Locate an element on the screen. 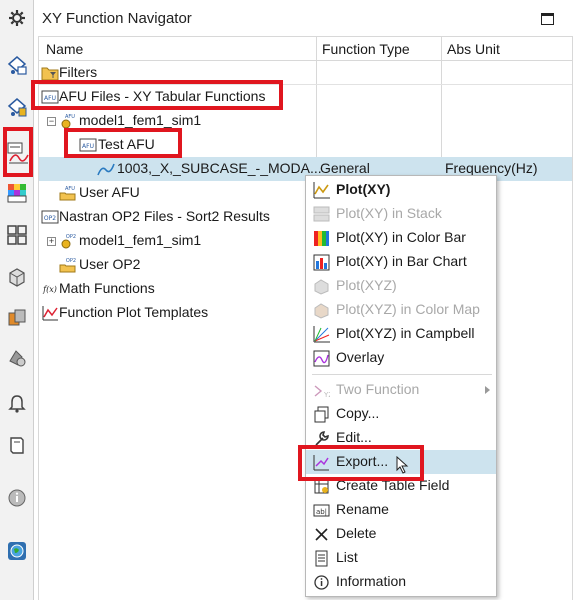  afu-files-highlight-box is located at coordinates (157, 95).